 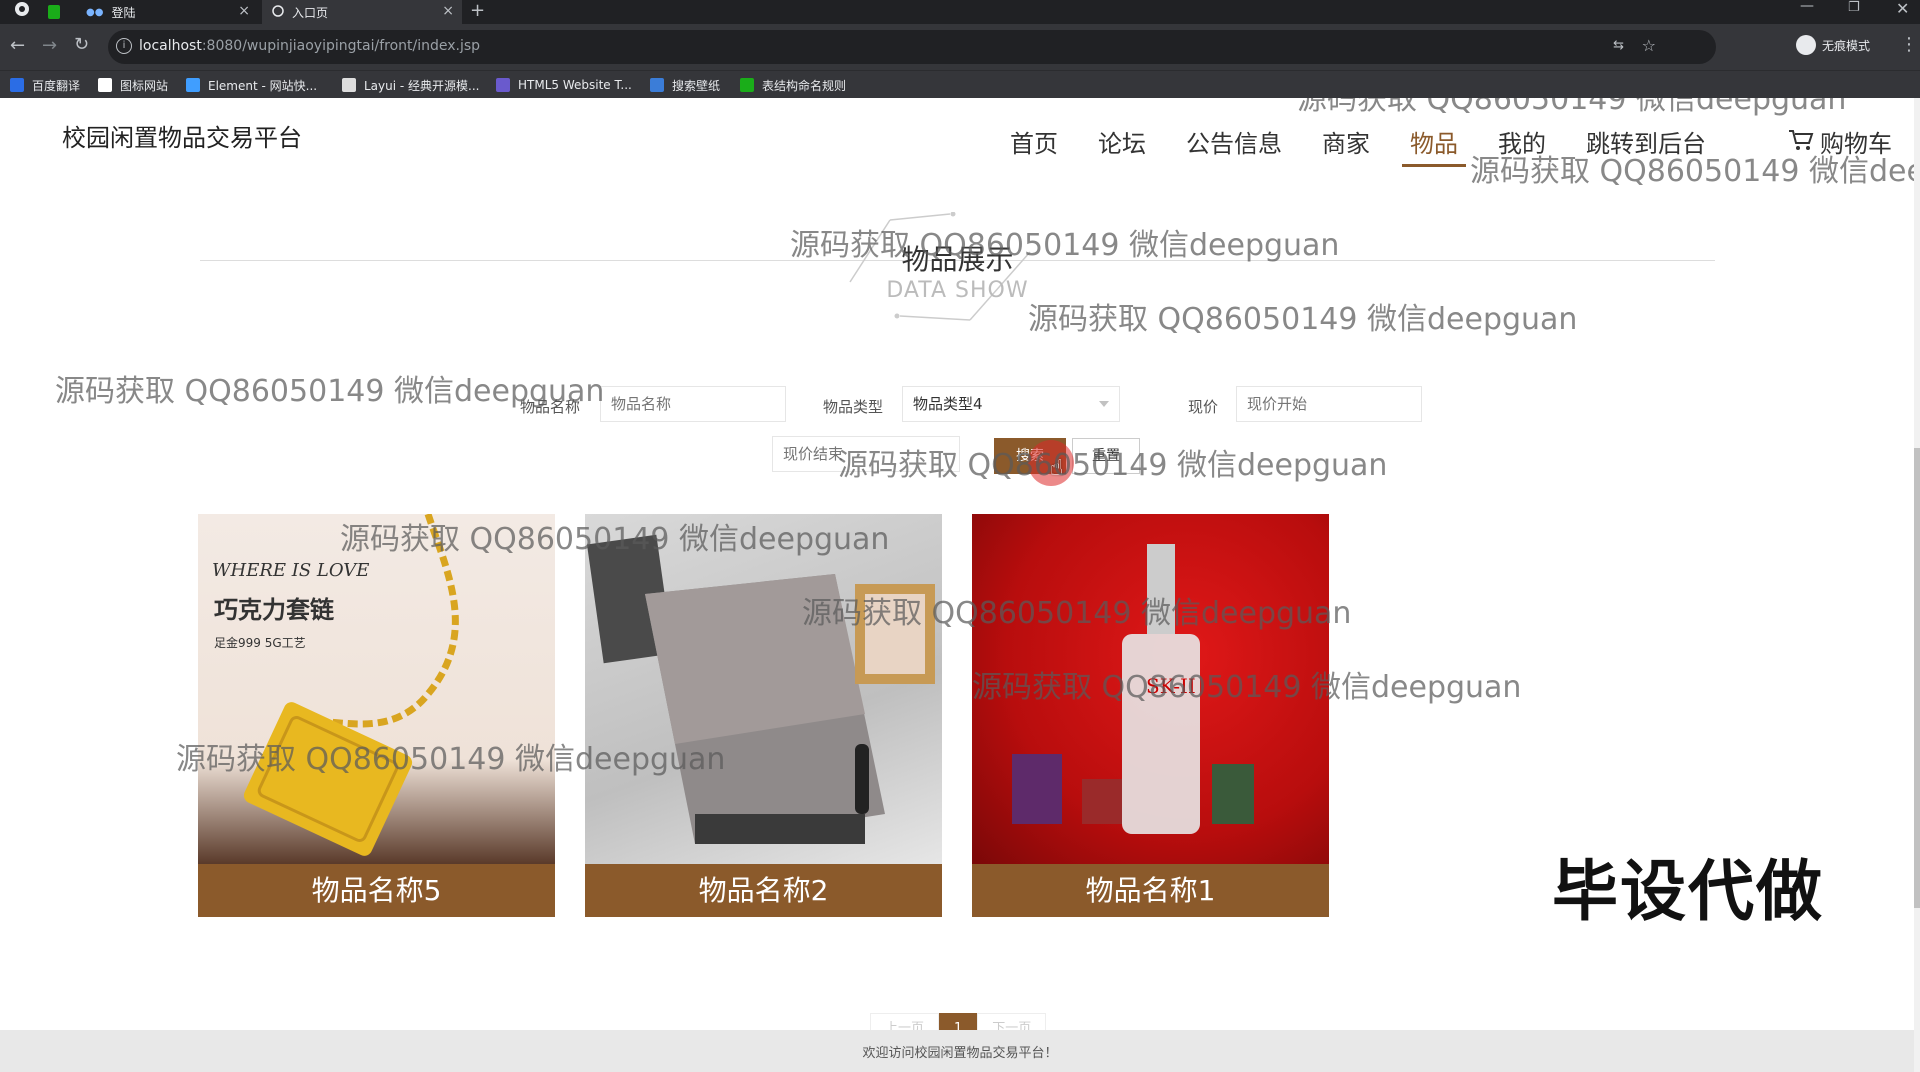 I want to click on image-text: 巧克力套链, so click(x=274, y=610).